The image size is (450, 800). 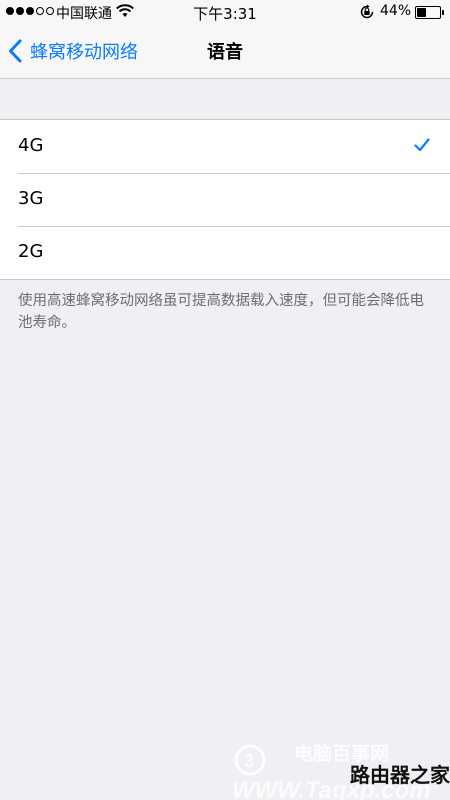 What do you see at coordinates (225, 12) in the screenshot?
I see `status-bar: 中国联通 下午3:31 44%` at bounding box center [225, 12].